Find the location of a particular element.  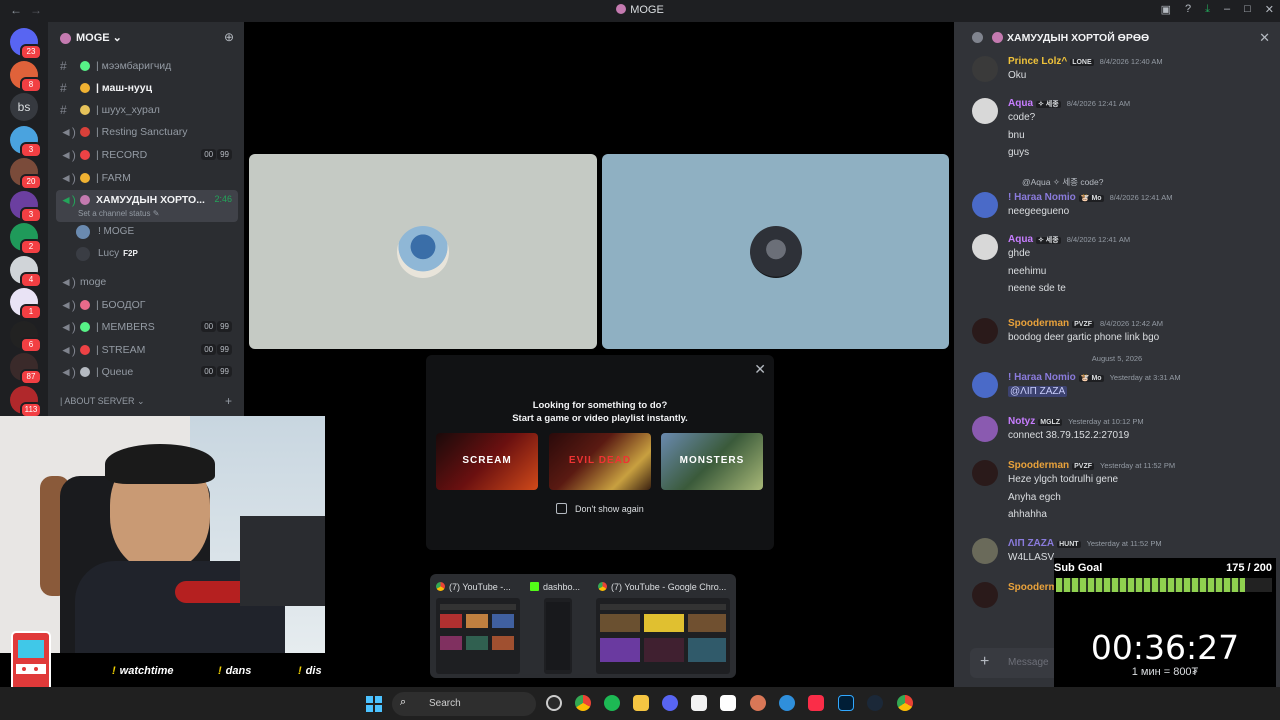

server-icon: 8 is located at coordinates (26, 76).